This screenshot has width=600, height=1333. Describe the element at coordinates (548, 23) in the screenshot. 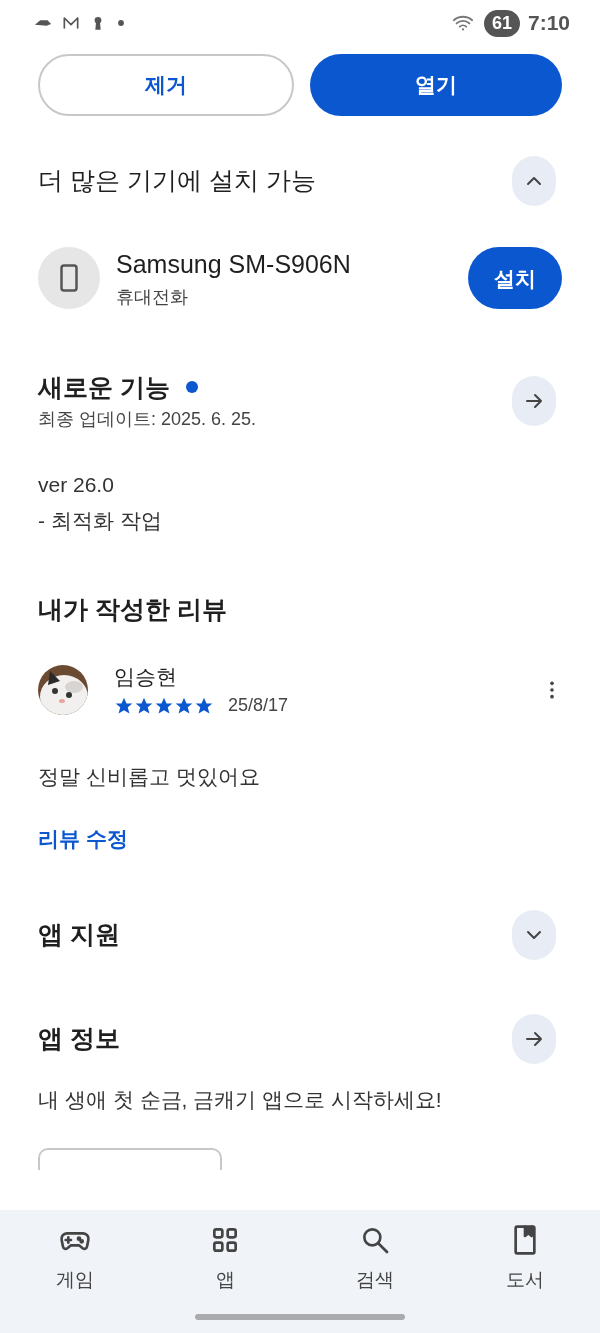

I see `clock: 7:10` at that location.